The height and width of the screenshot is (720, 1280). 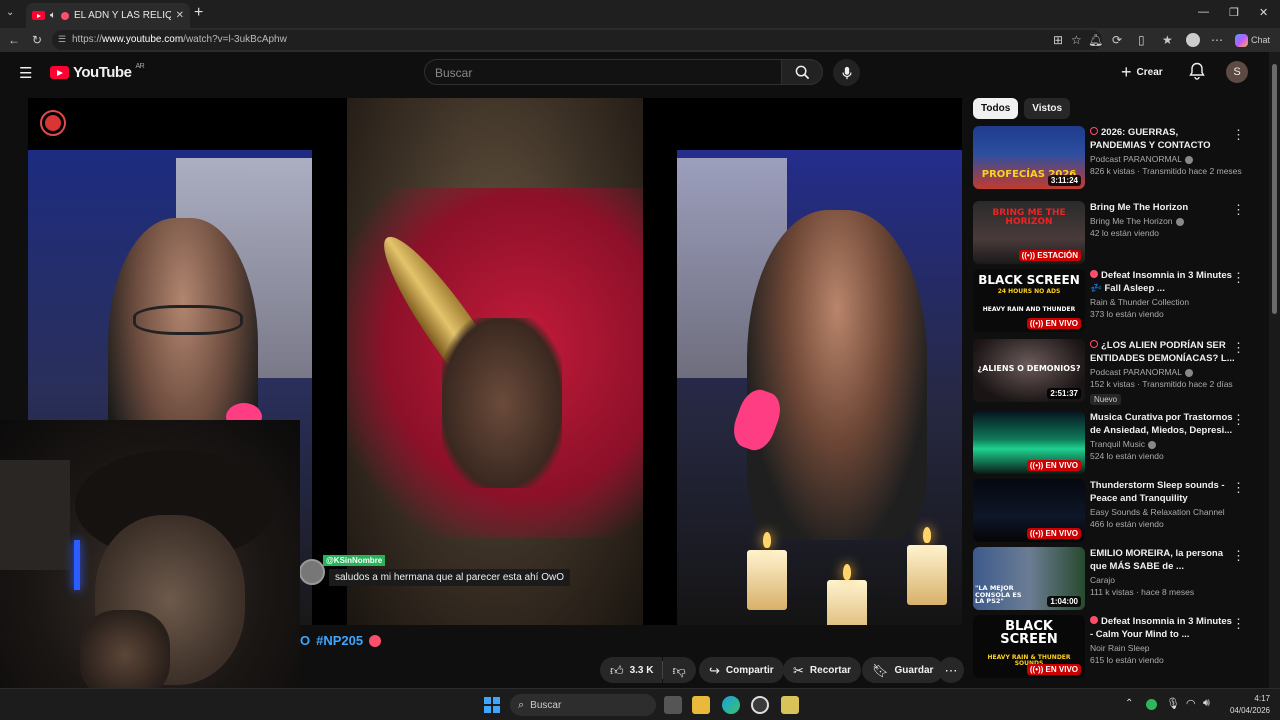 I want to click on tray-app-icon, so click(x=1151, y=704).